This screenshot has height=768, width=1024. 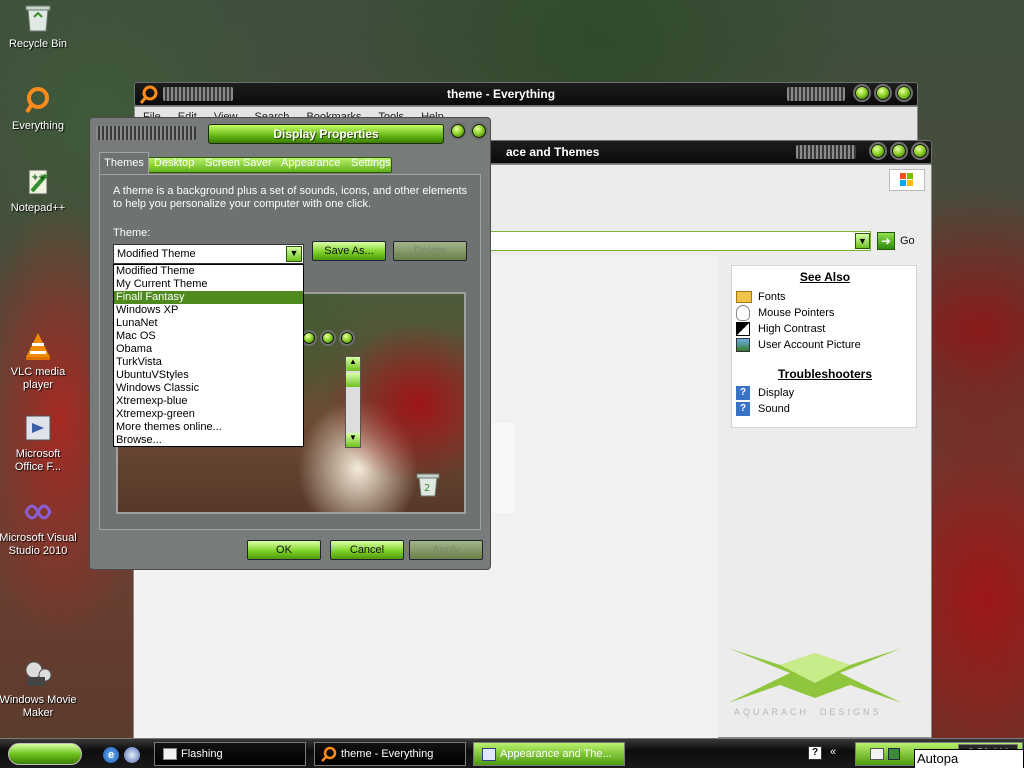 What do you see at coordinates (743, 393) in the screenshot?
I see `help-icon: ?` at bounding box center [743, 393].